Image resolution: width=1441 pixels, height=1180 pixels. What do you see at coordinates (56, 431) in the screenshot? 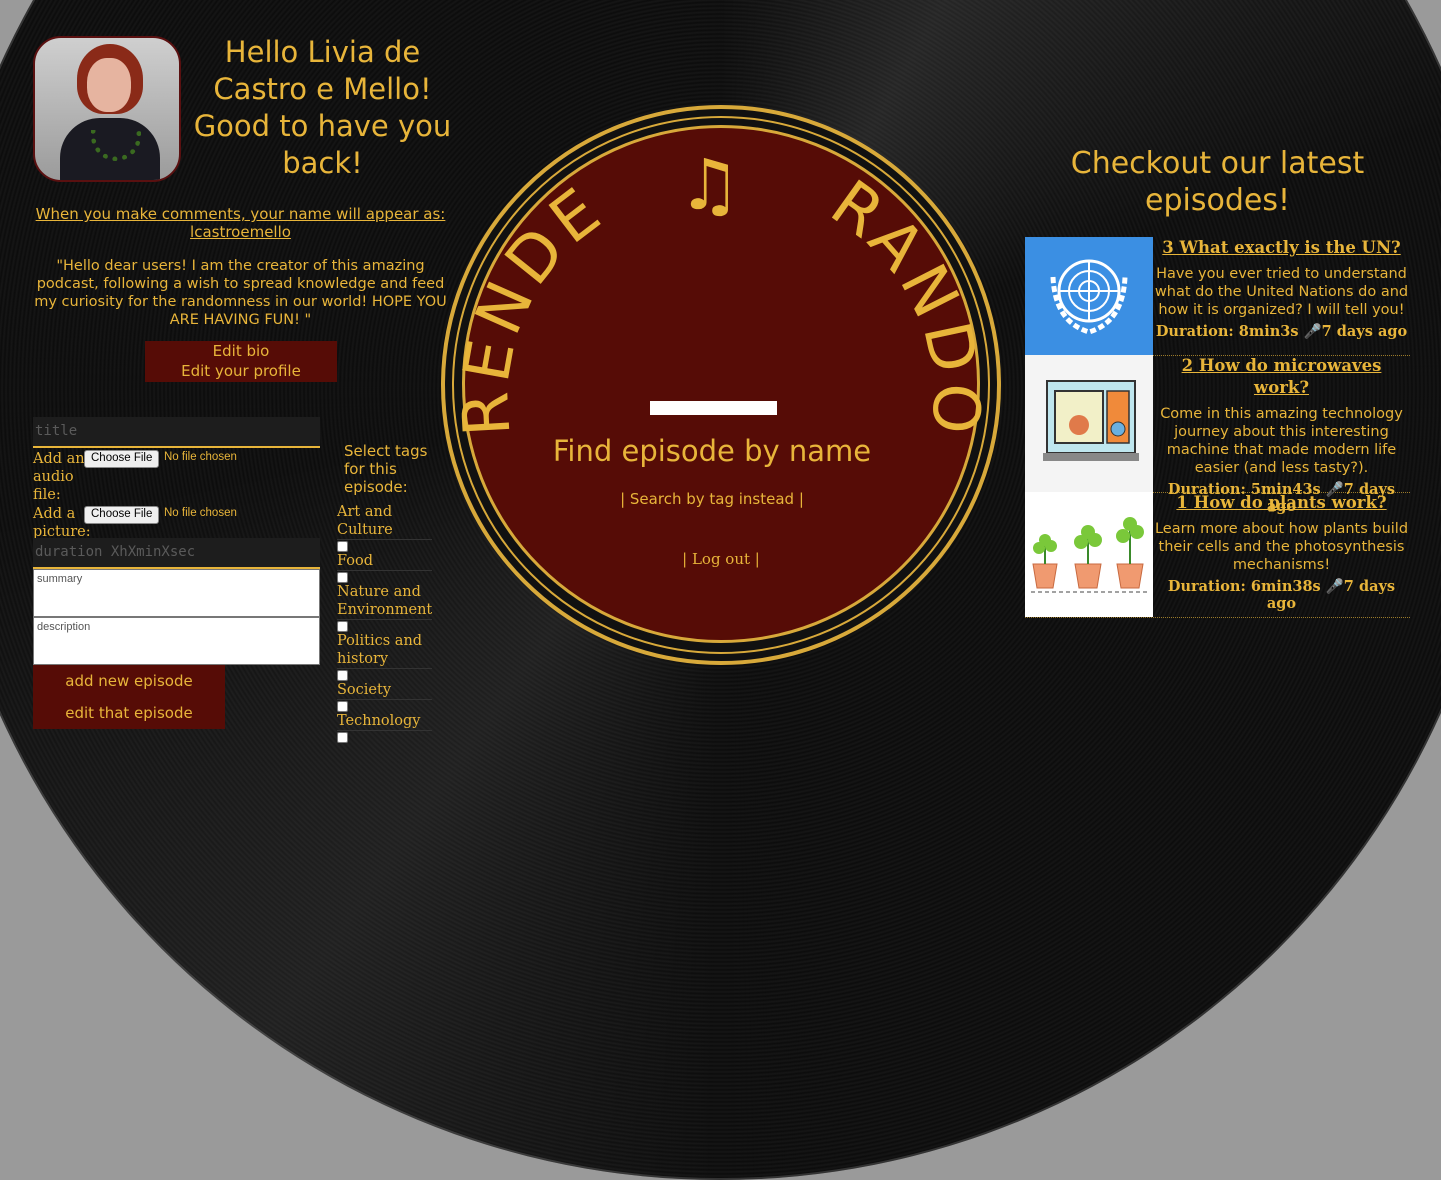
I see `title-placeholder: title` at bounding box center [56, 431].